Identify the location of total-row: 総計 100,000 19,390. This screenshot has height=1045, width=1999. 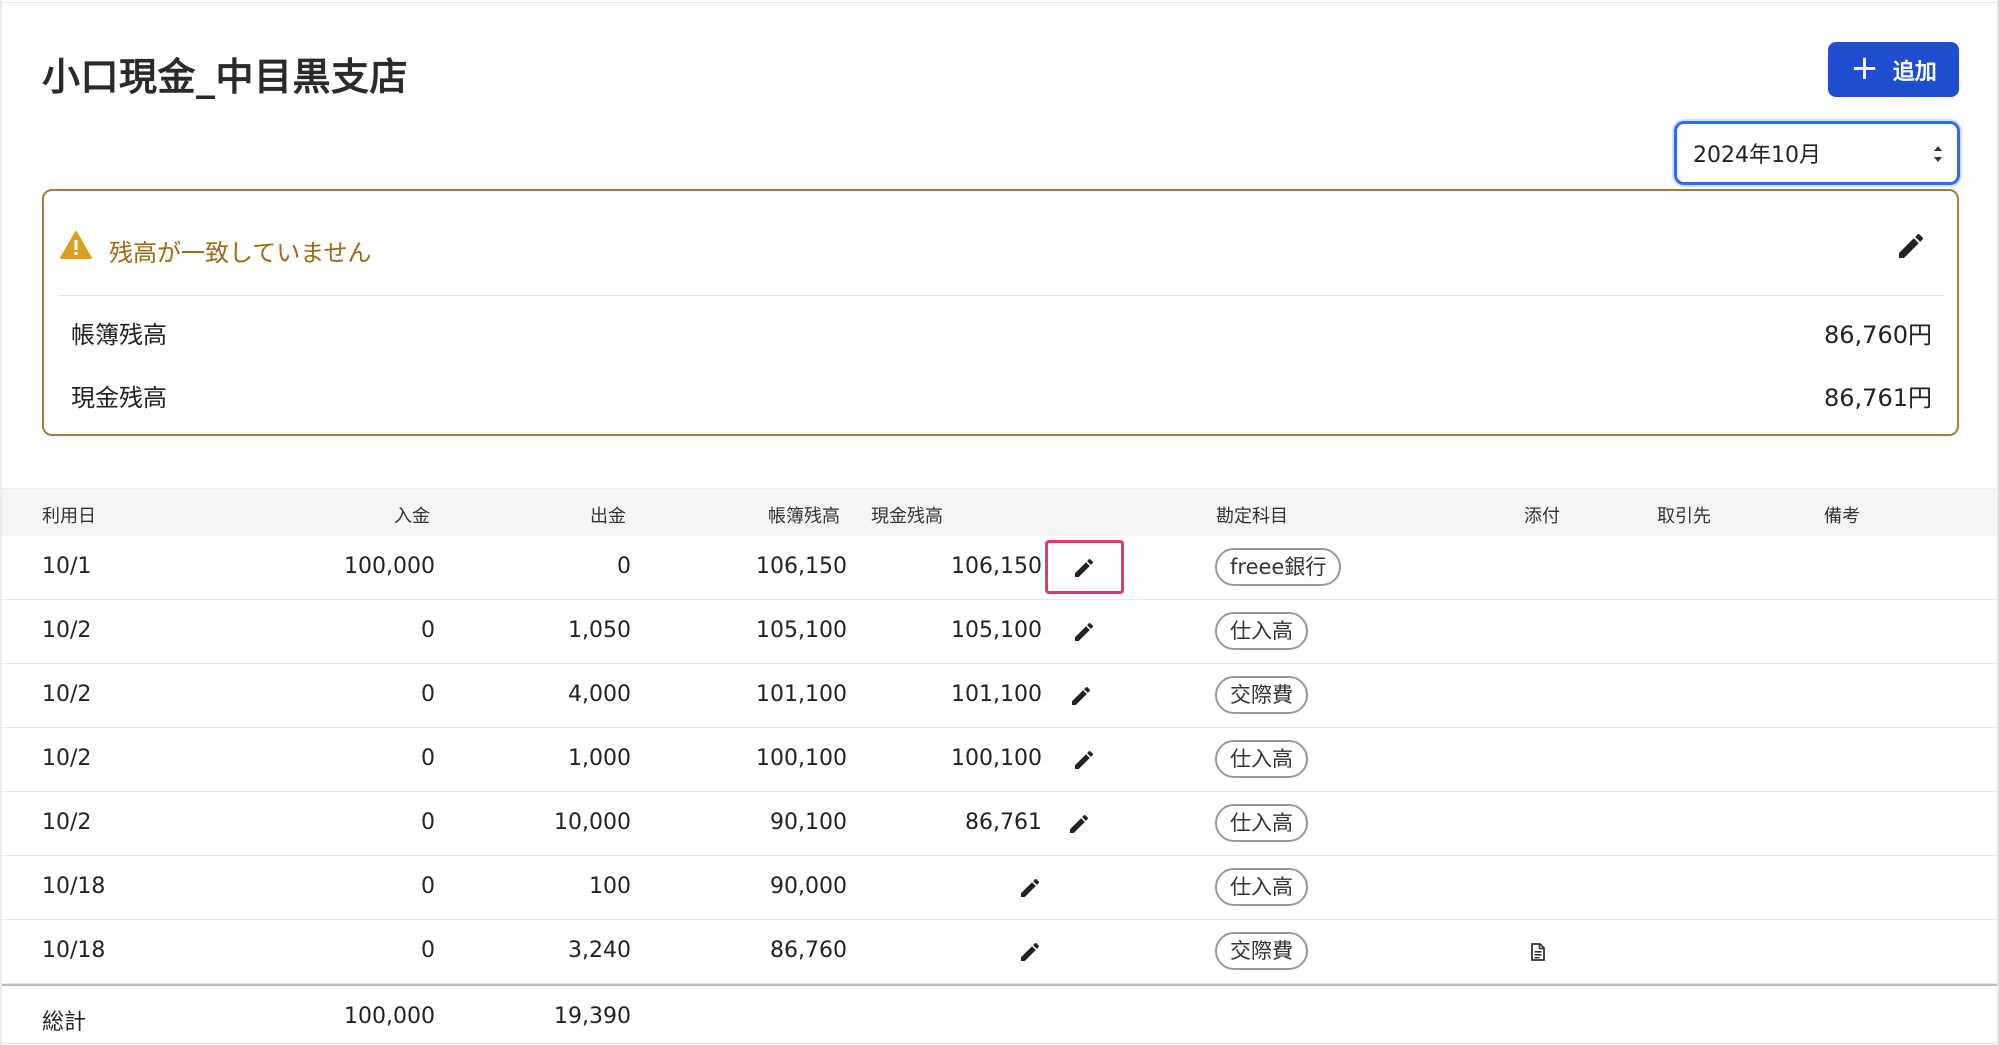
(999, 1014).